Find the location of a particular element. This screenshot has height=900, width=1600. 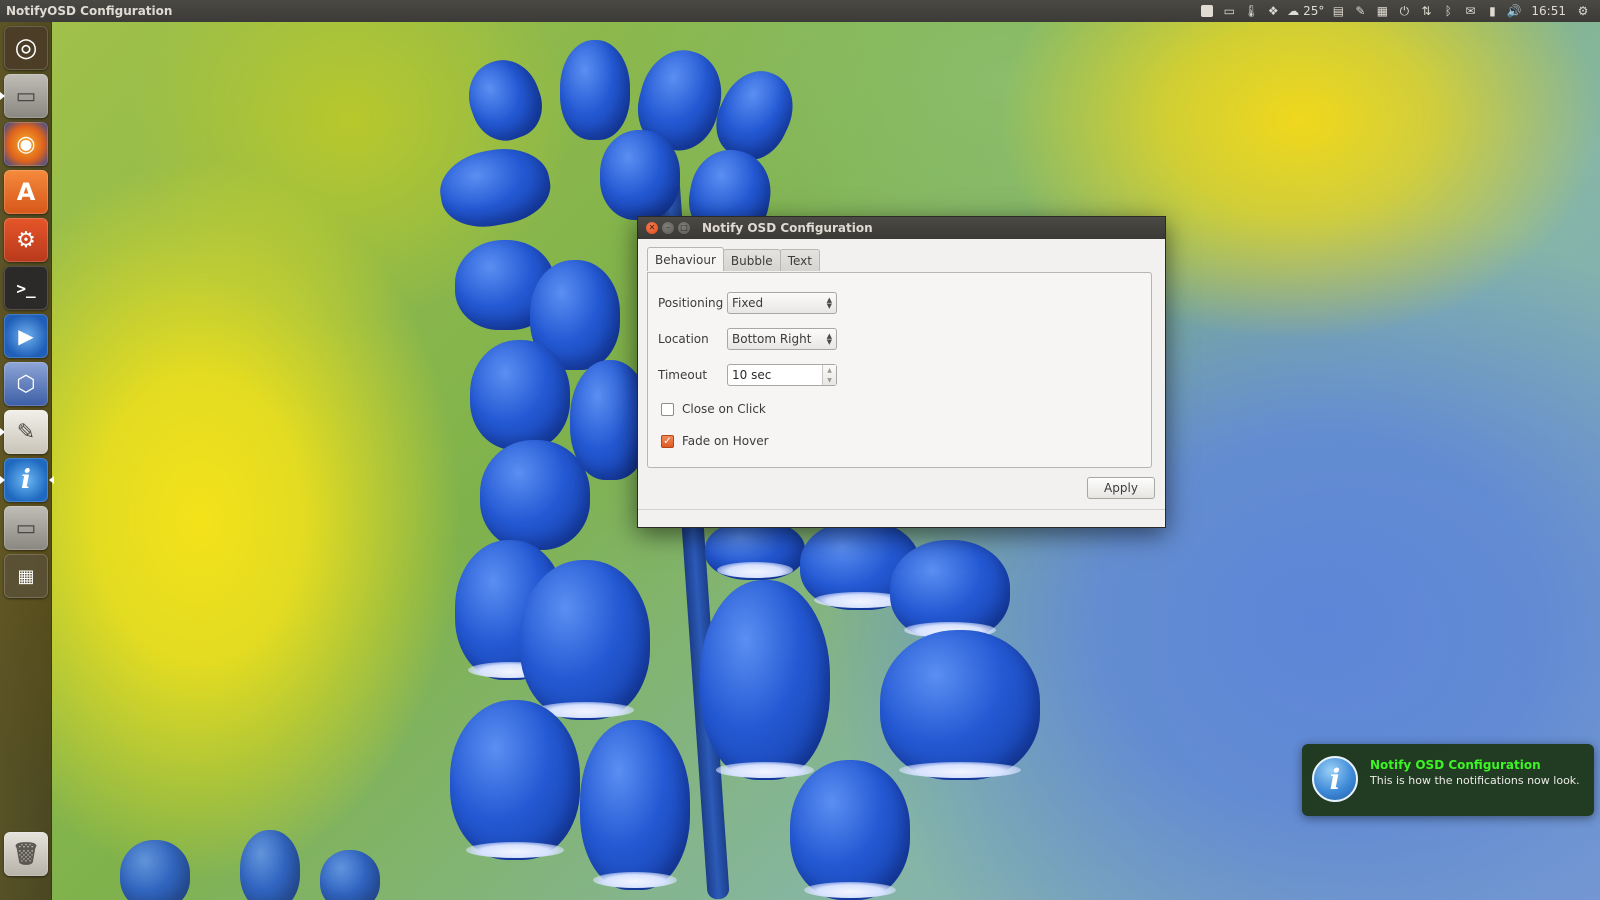

close-on-click-checkbox is located at coordinates (667, 409).